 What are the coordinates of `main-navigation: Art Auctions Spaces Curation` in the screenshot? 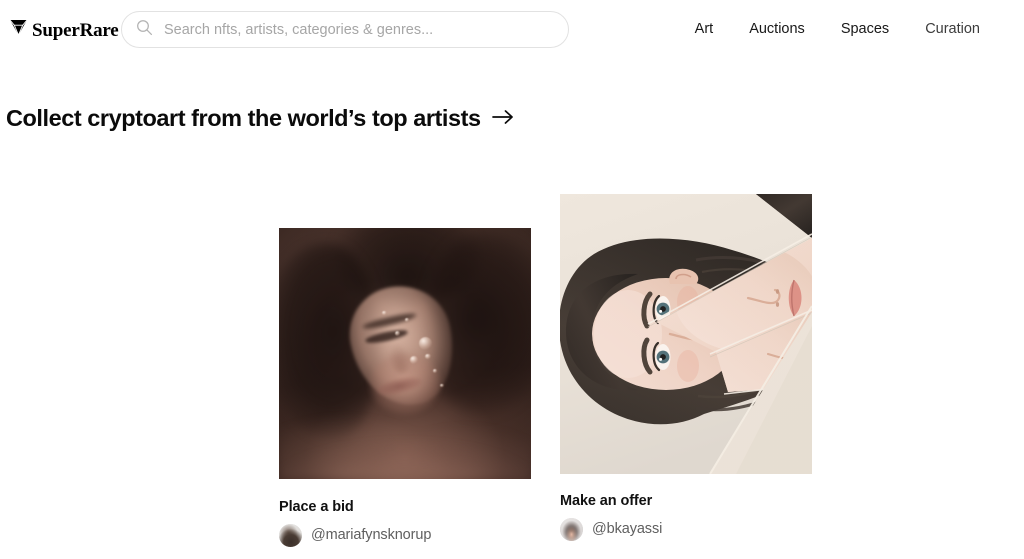 It's located at (837, 29).